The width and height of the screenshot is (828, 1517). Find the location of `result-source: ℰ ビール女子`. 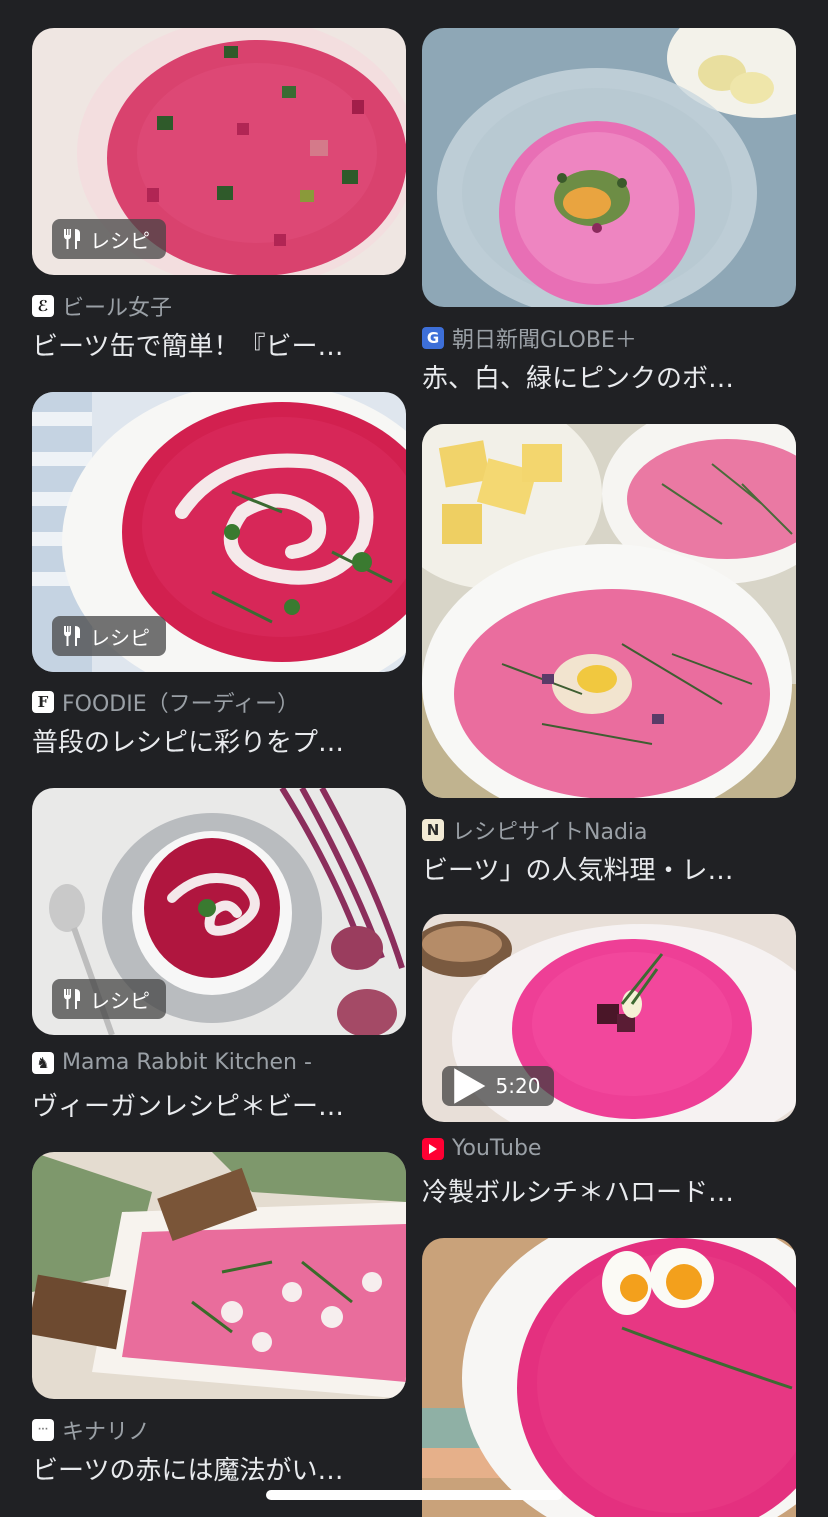

result-source: ℰ ビール女子 is located at coordinates (102, 306).